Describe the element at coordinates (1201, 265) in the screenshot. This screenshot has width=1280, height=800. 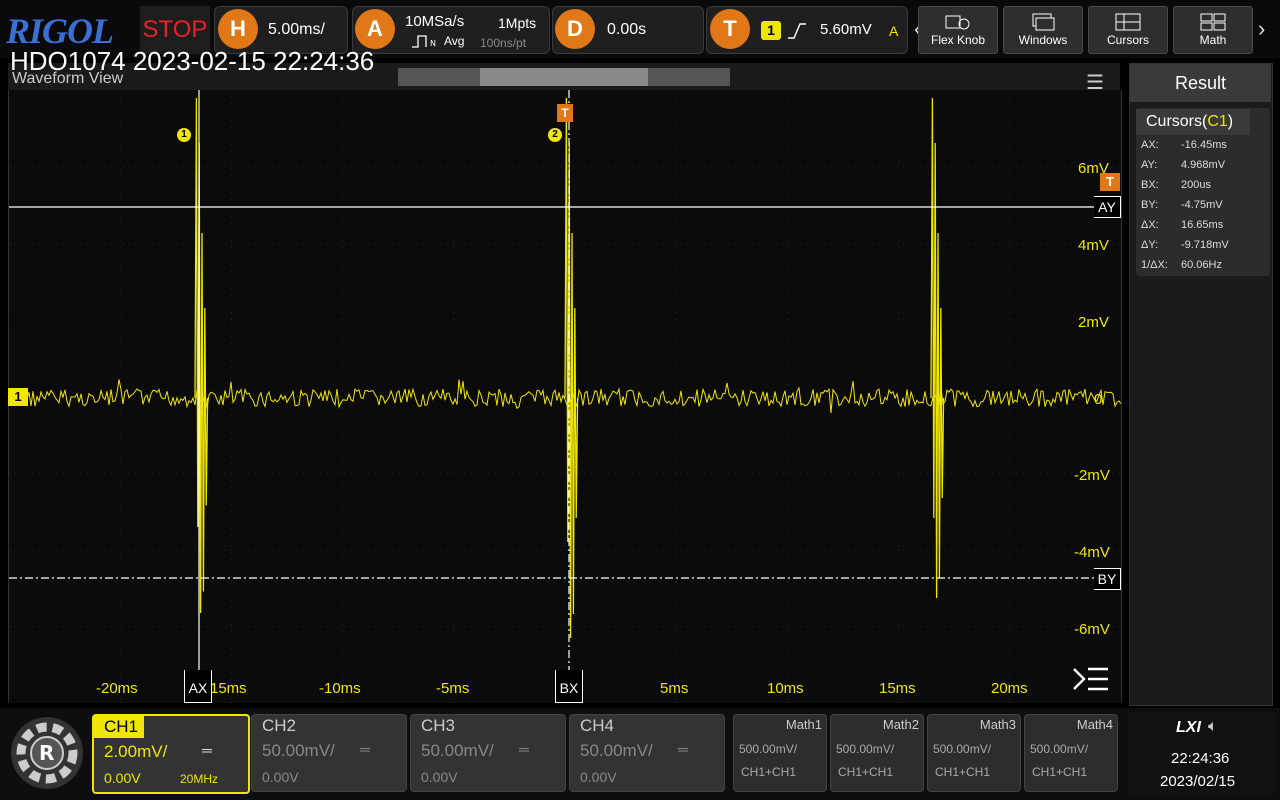
I see `result-value: 60.06Hz` at that location.